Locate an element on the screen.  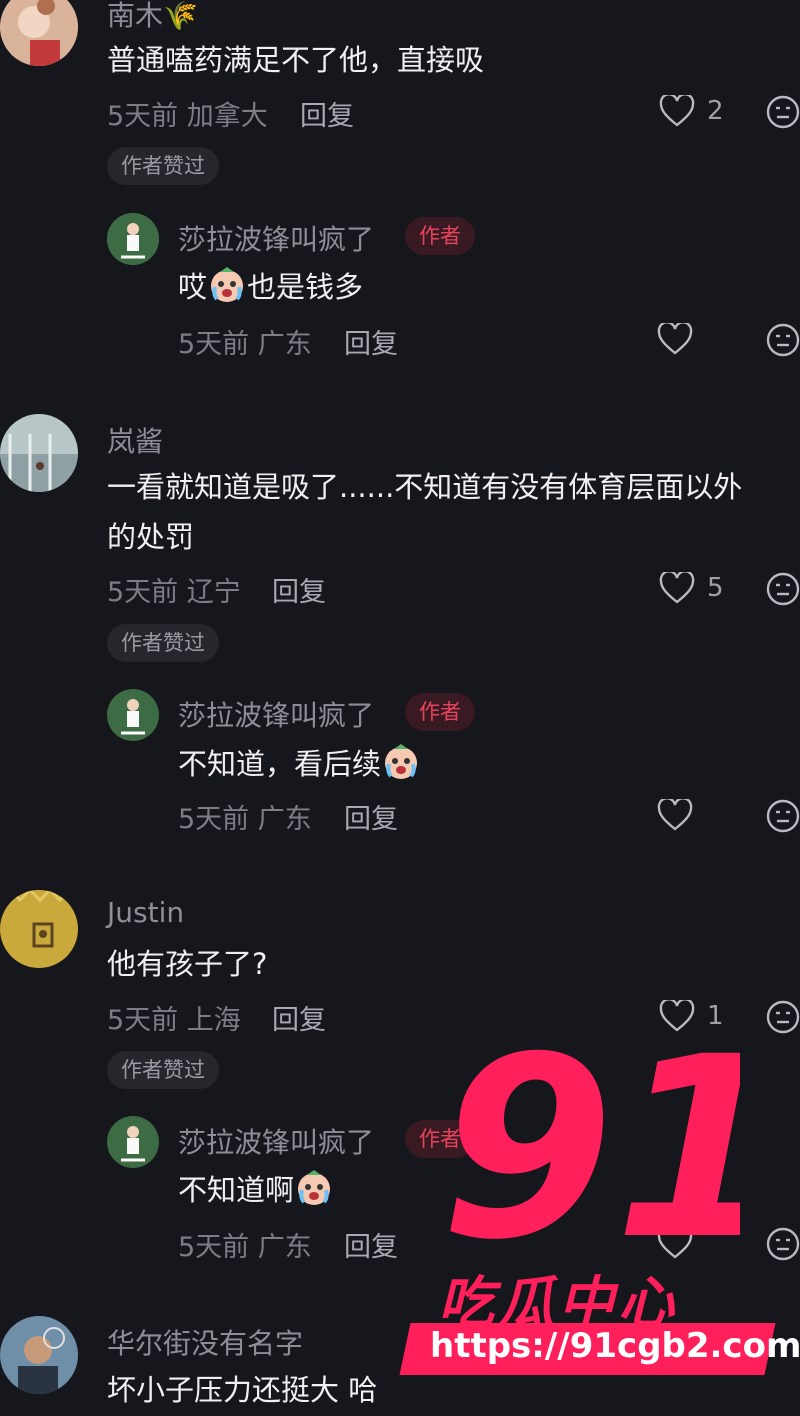
comment-username: 南木🌾 is located at coordinates (152, 17).